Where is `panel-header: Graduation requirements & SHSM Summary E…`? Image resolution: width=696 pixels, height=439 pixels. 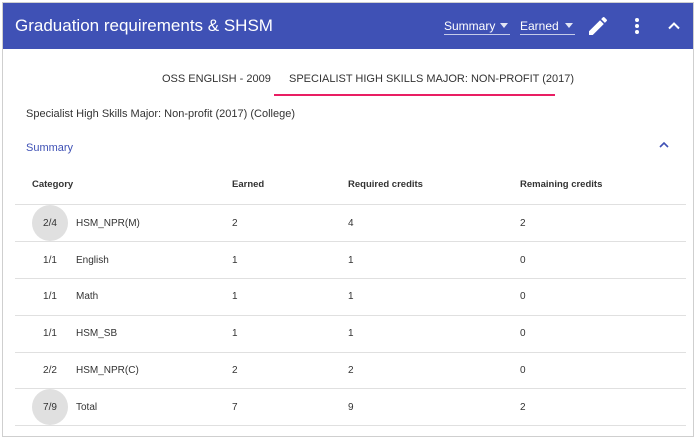 panel-header: Graduation requirements & SHSM Summary E… is located at coordinates (348, 26).